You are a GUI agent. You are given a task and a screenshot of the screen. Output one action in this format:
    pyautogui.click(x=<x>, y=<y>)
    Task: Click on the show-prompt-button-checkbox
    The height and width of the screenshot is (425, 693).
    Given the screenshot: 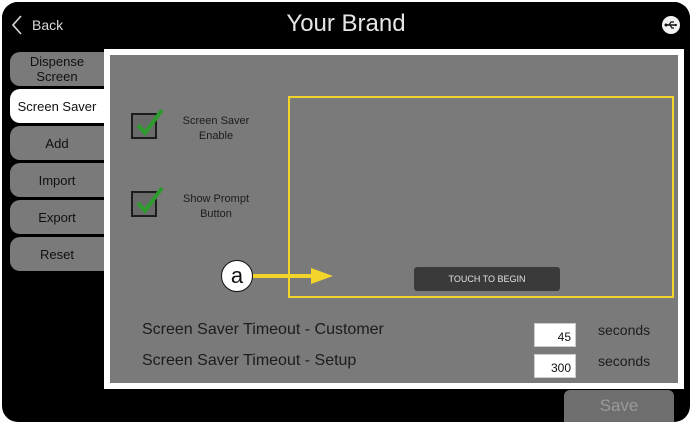 What is the action you would take?
    pyautogui.click(x=147, y=201)
    